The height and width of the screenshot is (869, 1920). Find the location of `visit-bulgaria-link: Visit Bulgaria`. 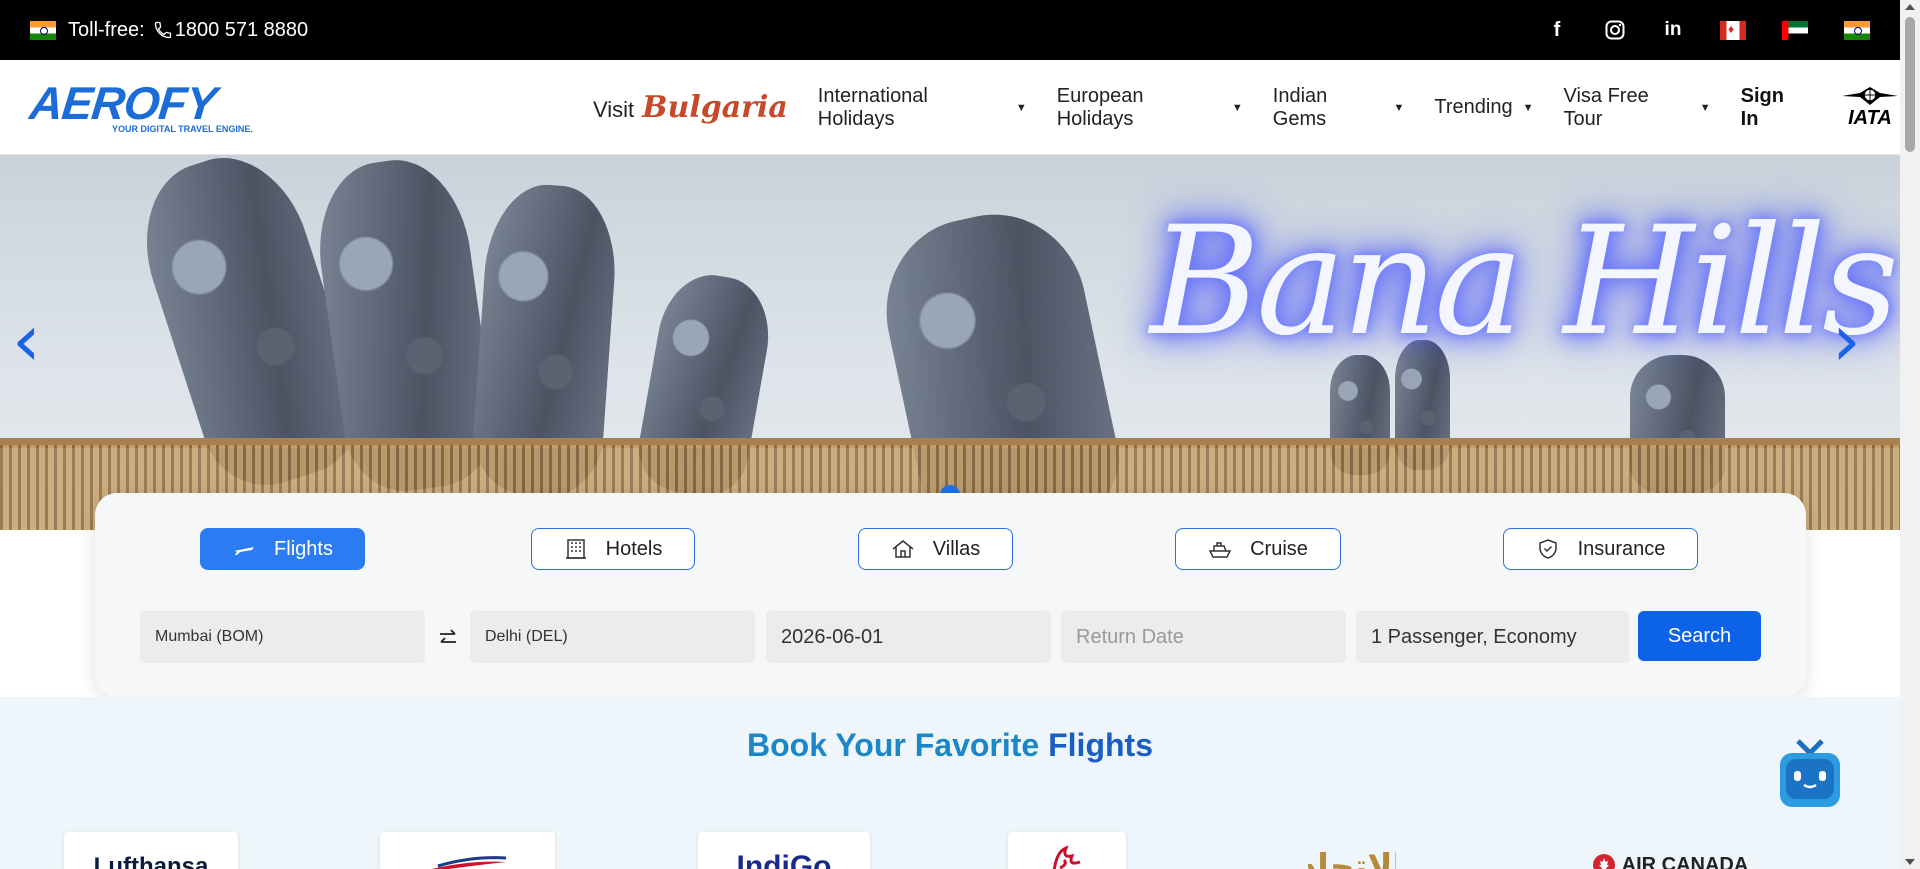

visit-bulgaria-link: Visit Bulgaria is located at coordinates (690, 107).